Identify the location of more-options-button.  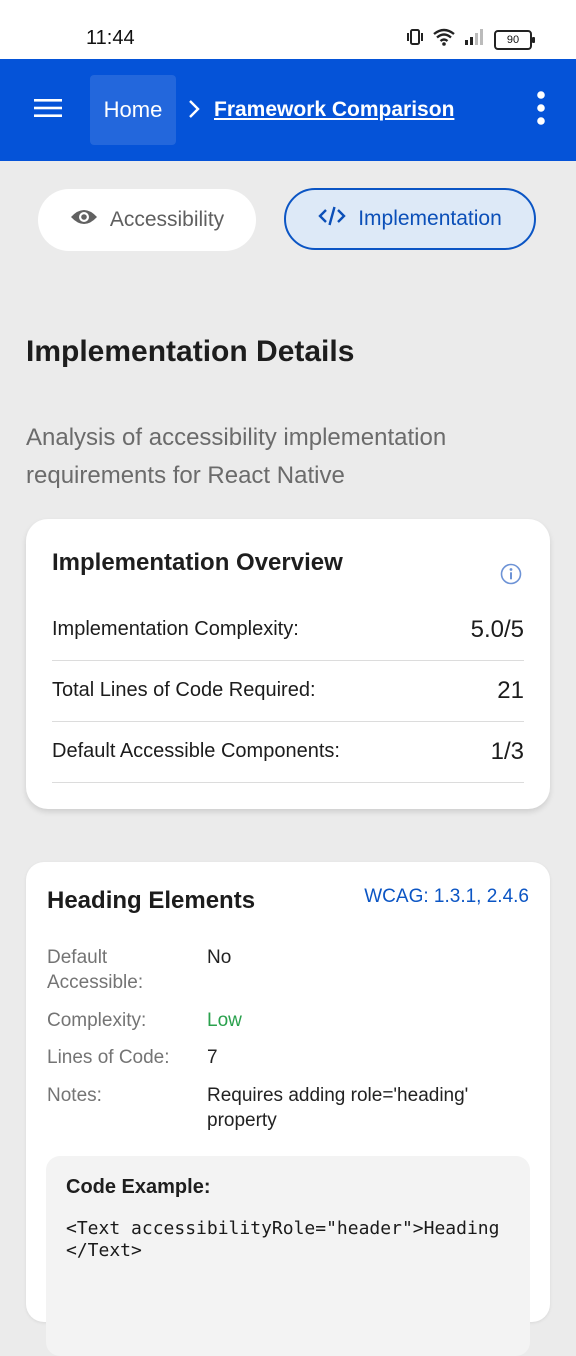
(541, 110).